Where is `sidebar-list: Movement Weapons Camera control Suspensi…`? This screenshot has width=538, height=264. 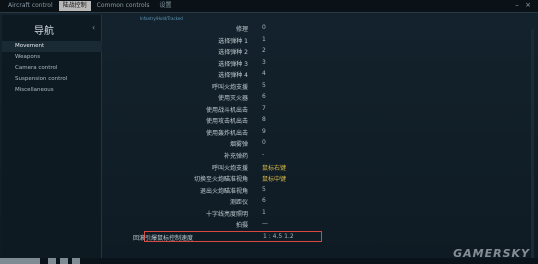 sidebar-list: Movement Weapons Camera control Suspensi… is located at coordinates (52, 68).